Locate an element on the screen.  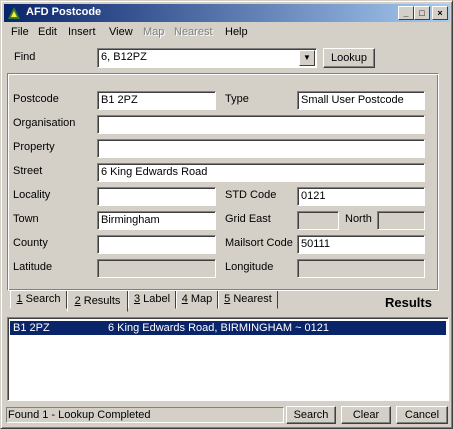
maximize-button: □ is located at coordinates (422, 13).